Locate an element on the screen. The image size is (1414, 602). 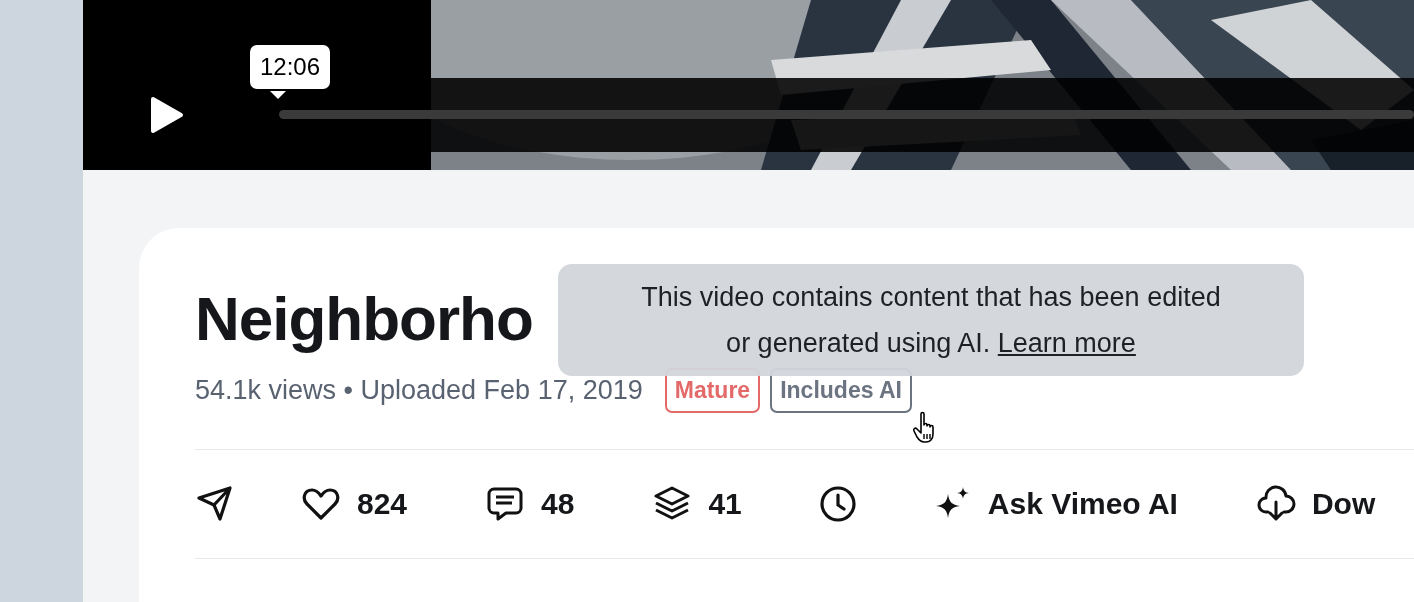
tooltip-text: This video contains content that has been edited or generated using AI. Learn more is located at coordinates (931, 320).